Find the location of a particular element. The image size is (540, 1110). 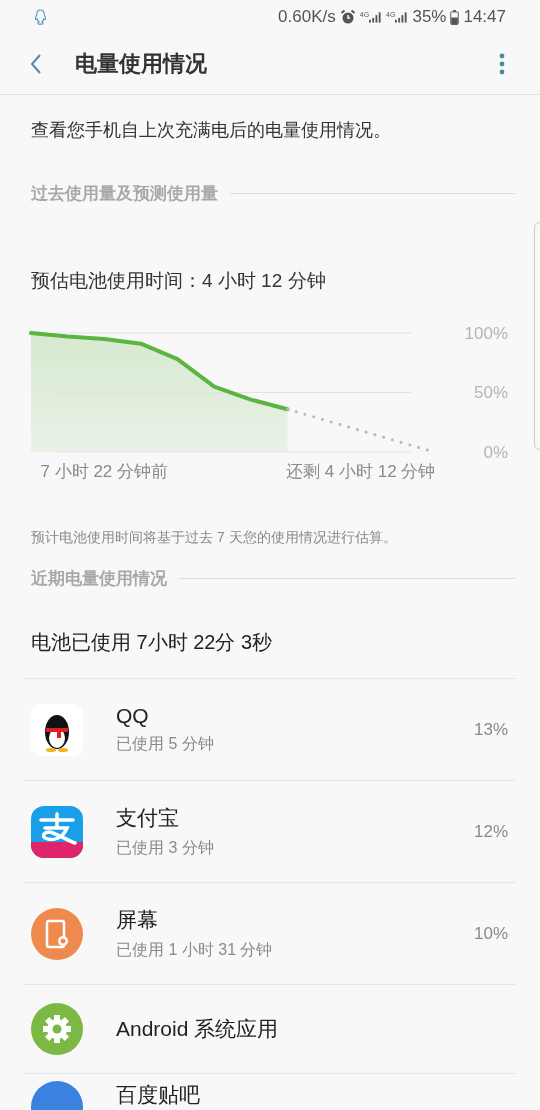

app-name: 支付宝 is located at coordinates (148, 818).